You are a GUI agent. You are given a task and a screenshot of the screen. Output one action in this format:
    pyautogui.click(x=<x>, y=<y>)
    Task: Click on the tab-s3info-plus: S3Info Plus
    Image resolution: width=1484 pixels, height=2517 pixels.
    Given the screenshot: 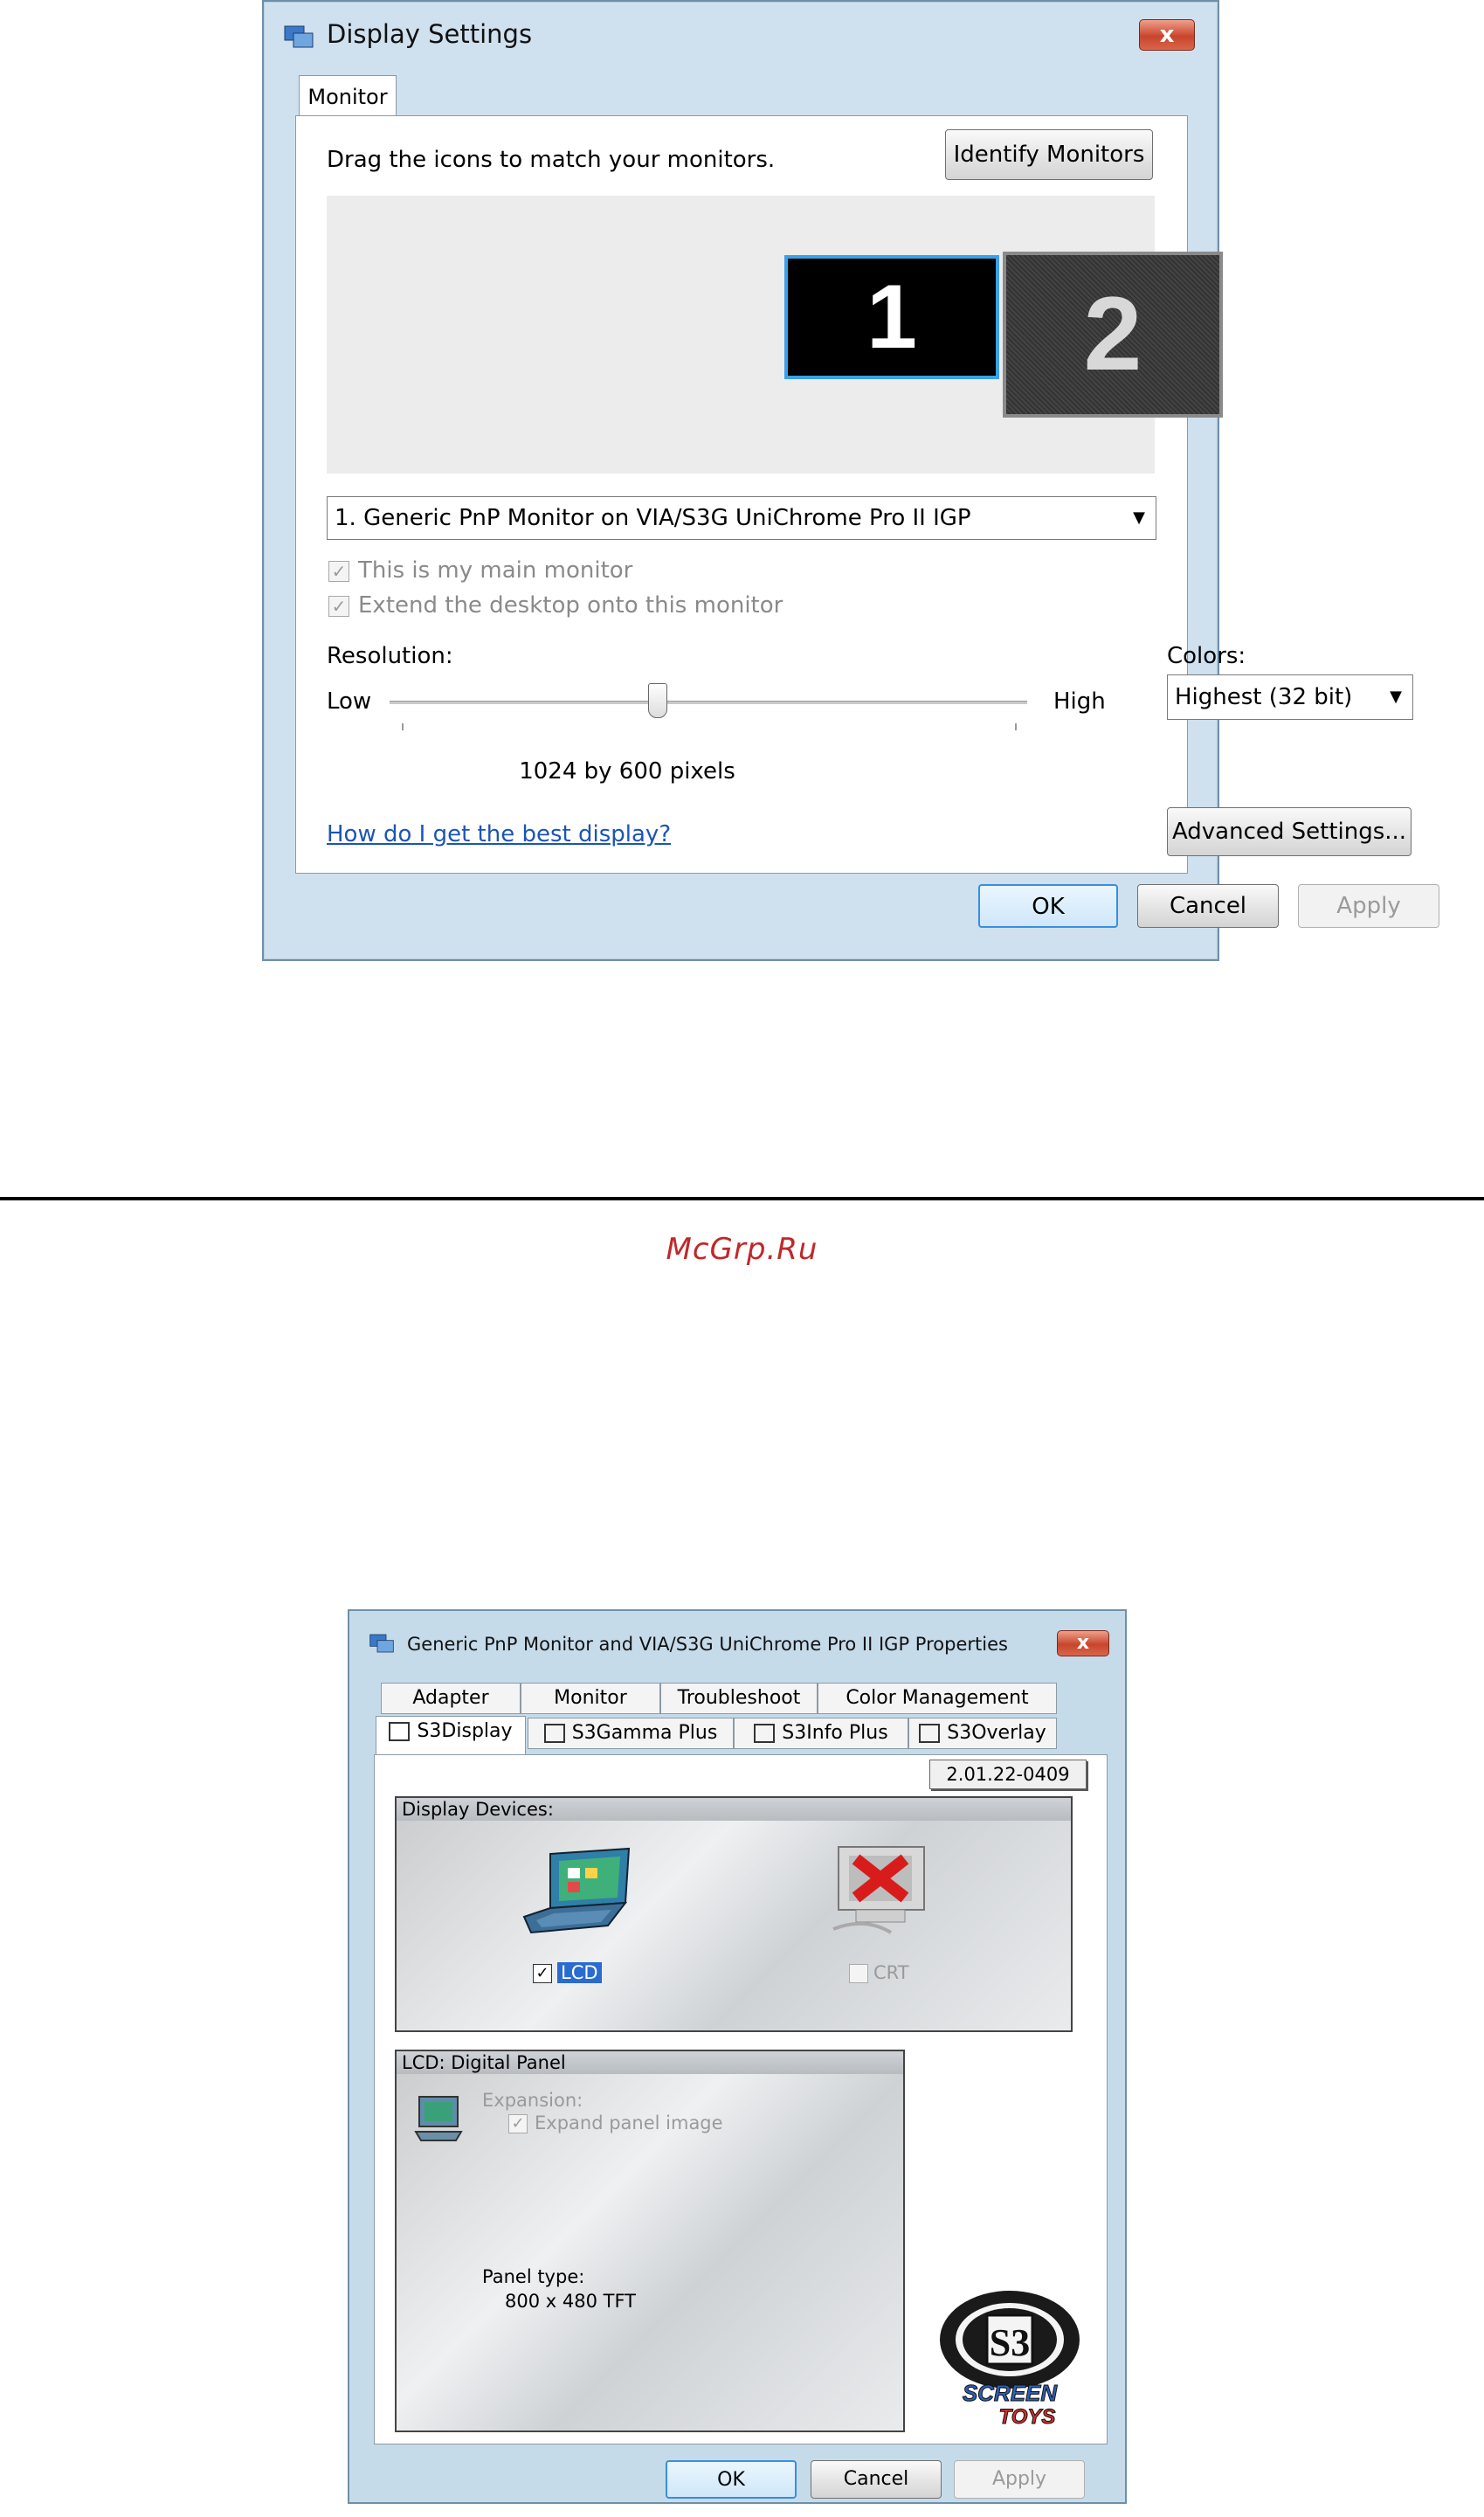 What is the action you would take?
    pyautogui.click(x=821, y=1733)
    